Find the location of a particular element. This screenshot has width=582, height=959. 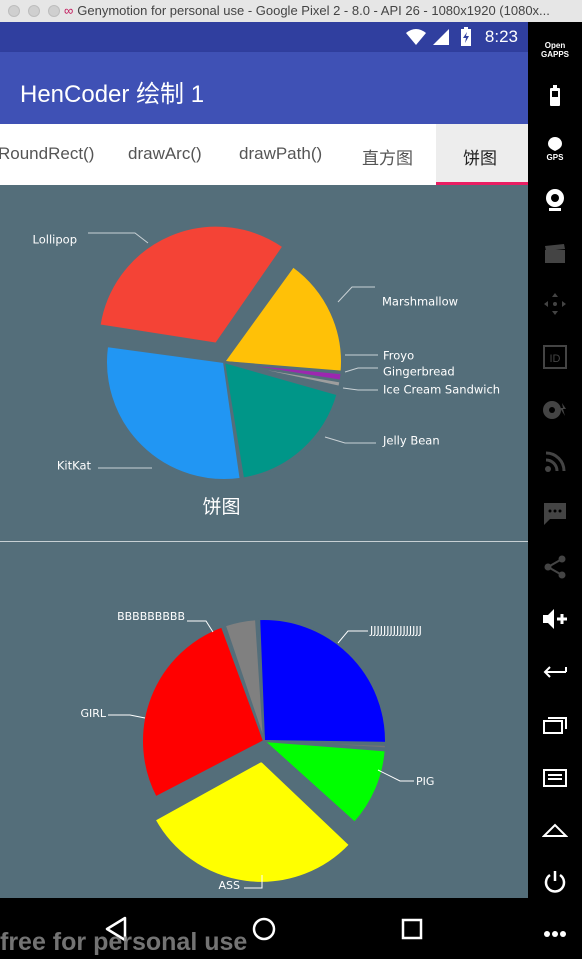

app-bar: HenCoder 绘制 1 is located at coordinates (264, 88).